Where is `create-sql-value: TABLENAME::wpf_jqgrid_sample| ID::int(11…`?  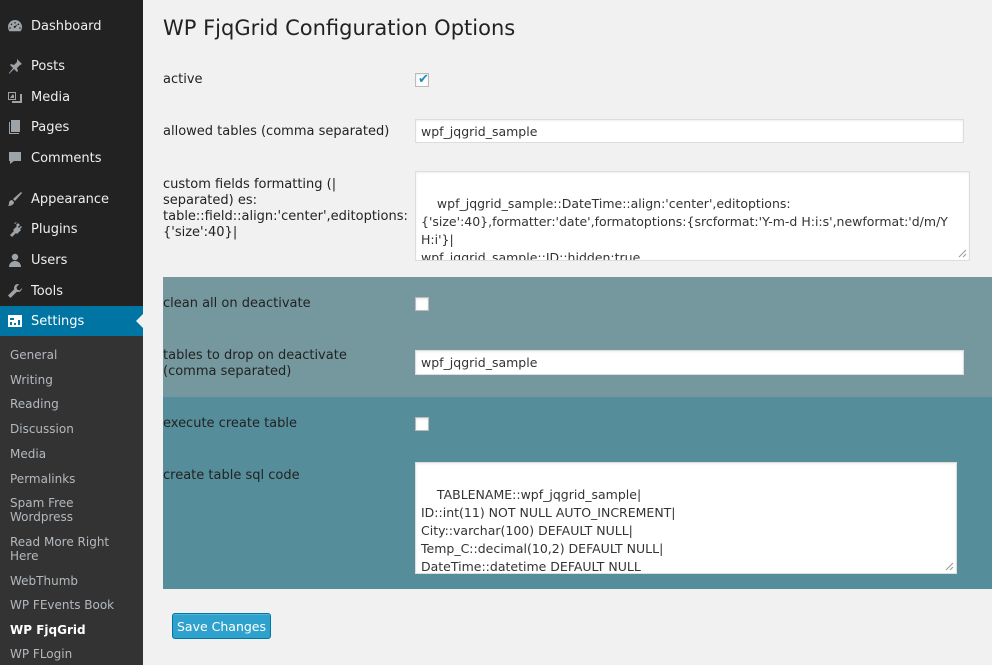
create-sql-value: TABLENAME::wpf_jqgrid_sample| ID::int(11… is located at coordinates (548, 530).